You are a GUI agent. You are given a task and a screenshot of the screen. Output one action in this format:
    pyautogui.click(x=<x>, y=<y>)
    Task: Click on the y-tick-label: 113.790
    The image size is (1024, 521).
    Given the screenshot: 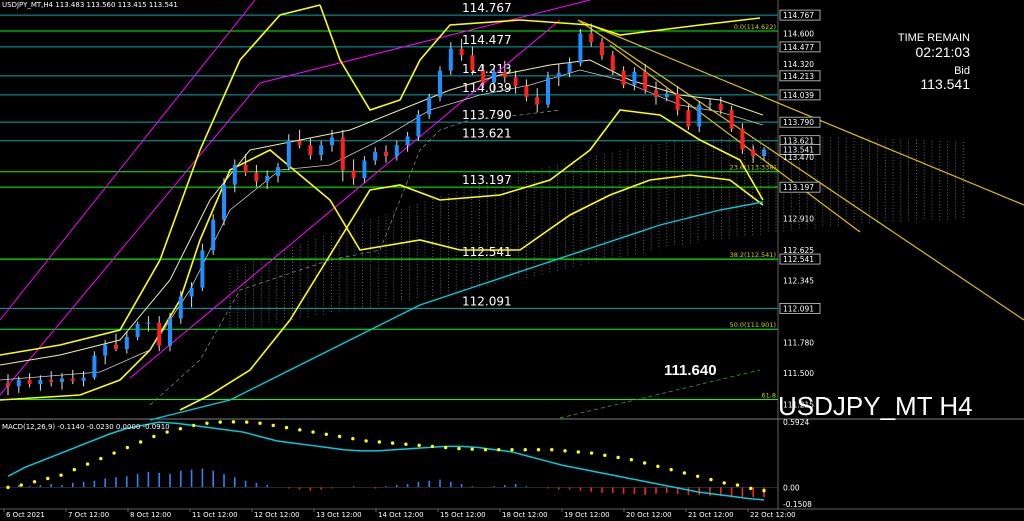 What is the action you would take?
    pyautogui.click(x=798, y=122)
    